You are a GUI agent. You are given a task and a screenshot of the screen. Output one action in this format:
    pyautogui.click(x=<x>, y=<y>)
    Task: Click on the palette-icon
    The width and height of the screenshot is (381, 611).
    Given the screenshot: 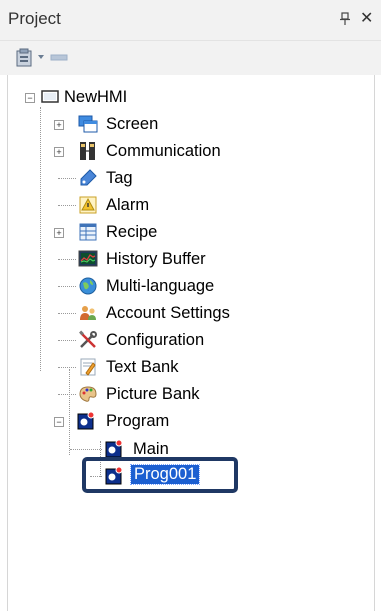 What is the action you would take?
    pyautogui.click(x=88, y=394)
    